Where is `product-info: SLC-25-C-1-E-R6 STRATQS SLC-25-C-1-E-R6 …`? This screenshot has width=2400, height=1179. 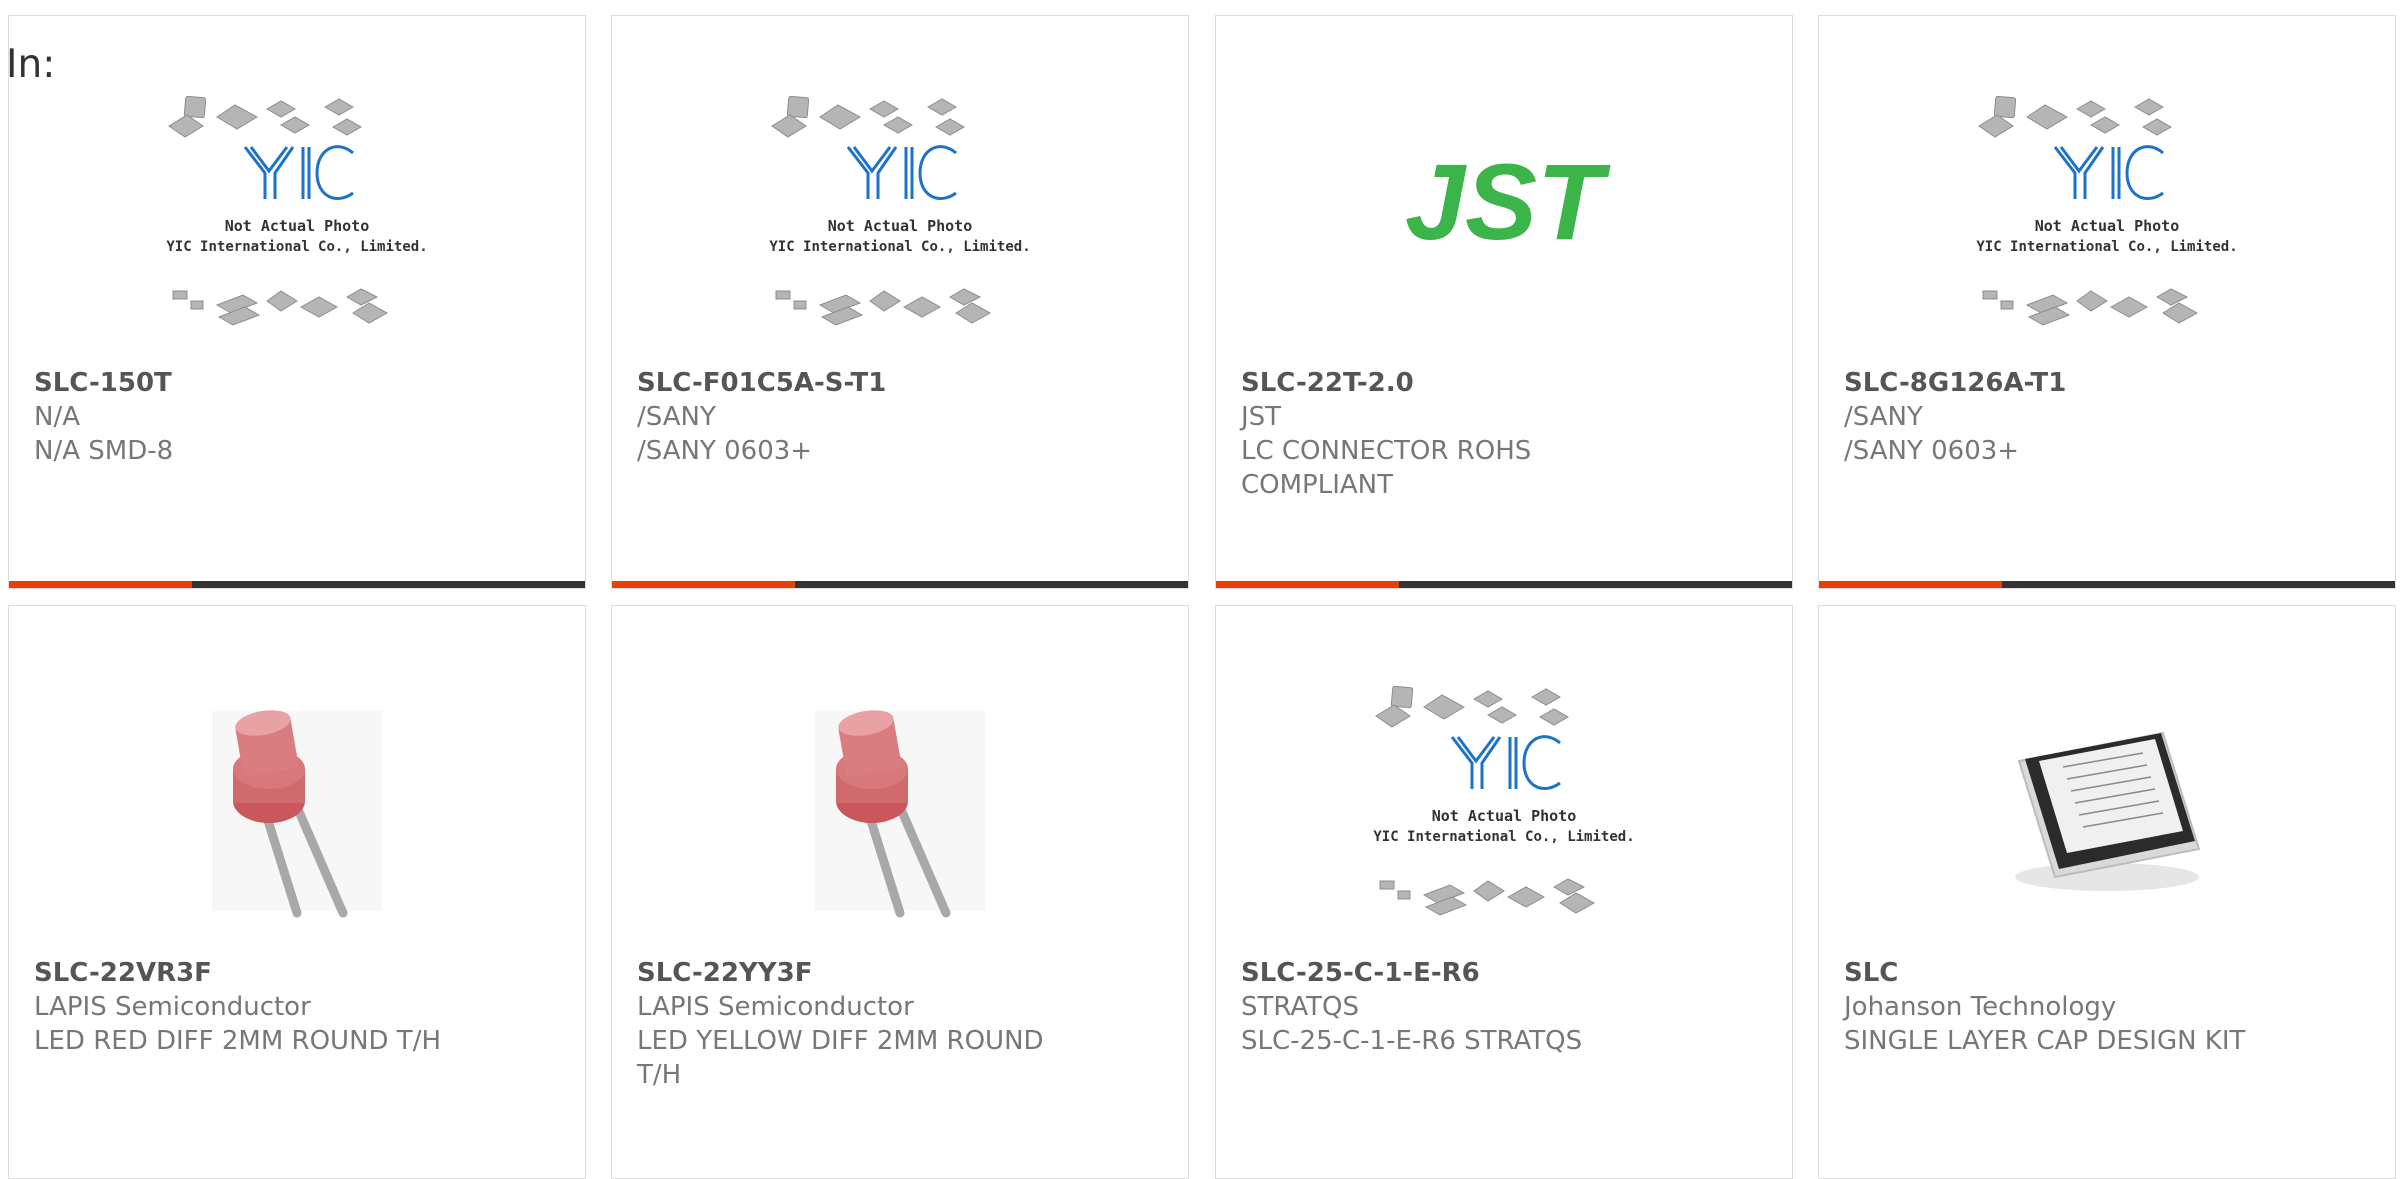
product-info: SLC-25-C-1-E-R6 STRATQS SLC-25-C-1-E-R6 … is located at coordinates (1506, 1007).